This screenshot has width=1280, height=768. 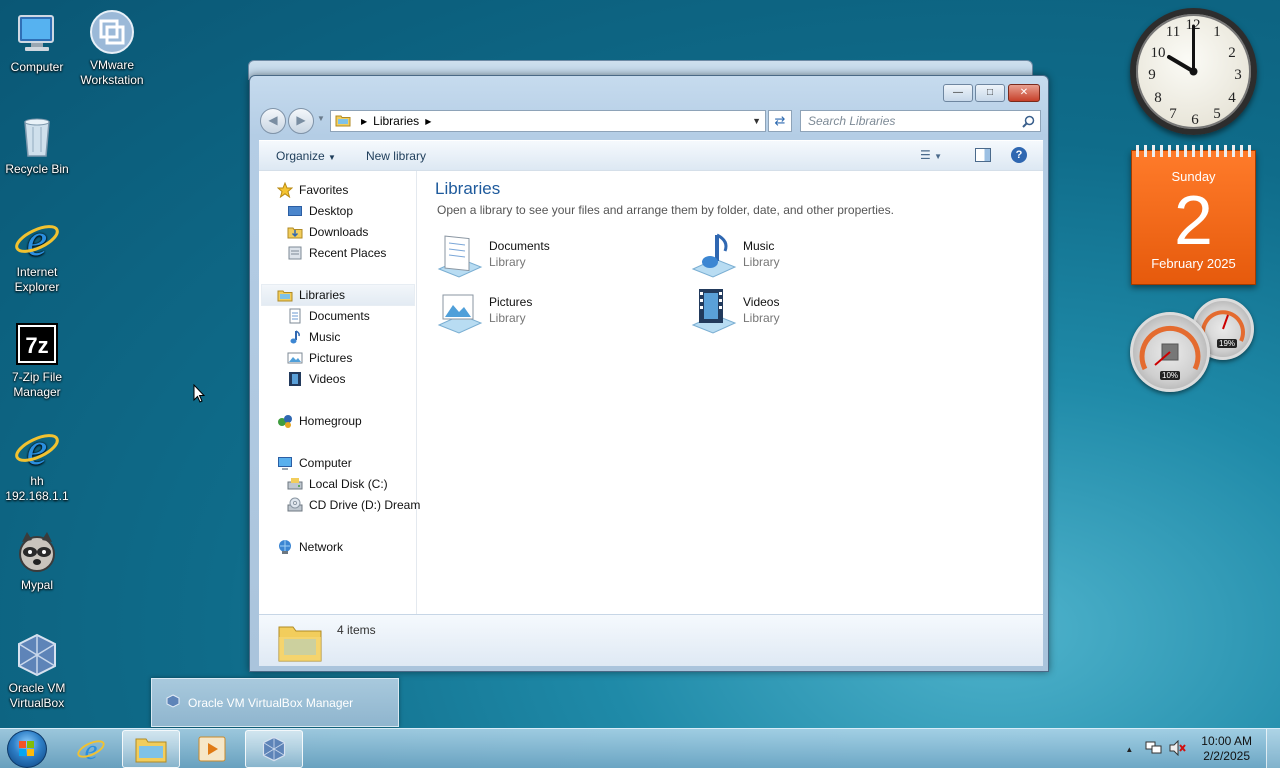 I want to click on start-button, so click(x=27, y=749).